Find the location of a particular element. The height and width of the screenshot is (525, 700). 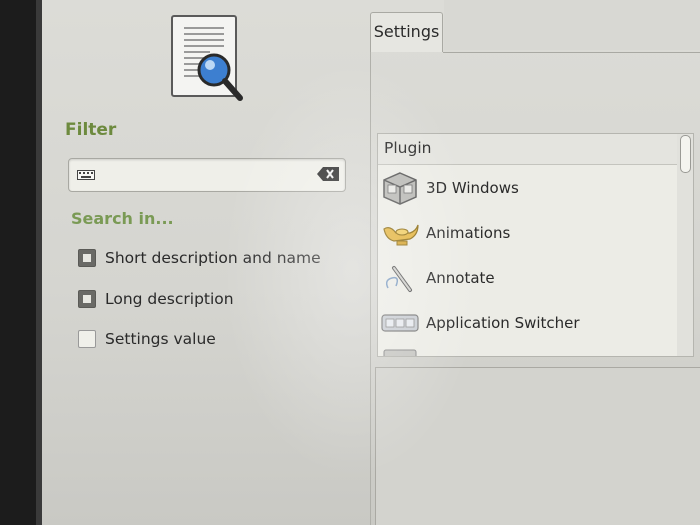

tab-settings-label: Settings is located at coordinates (406, 31).